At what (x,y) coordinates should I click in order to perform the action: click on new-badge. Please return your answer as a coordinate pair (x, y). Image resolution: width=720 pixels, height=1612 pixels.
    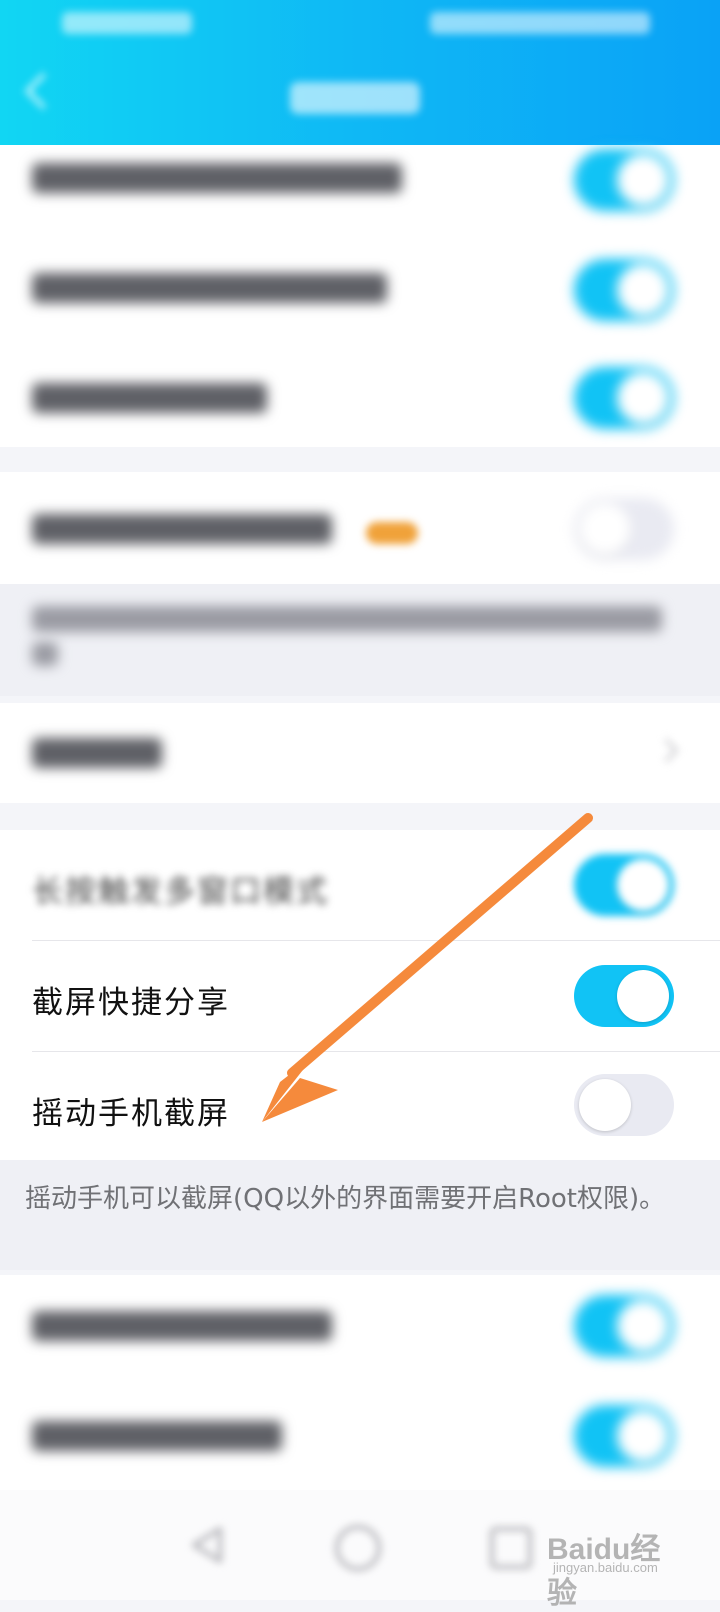
    Looking at the image, I should click on (392, 533).